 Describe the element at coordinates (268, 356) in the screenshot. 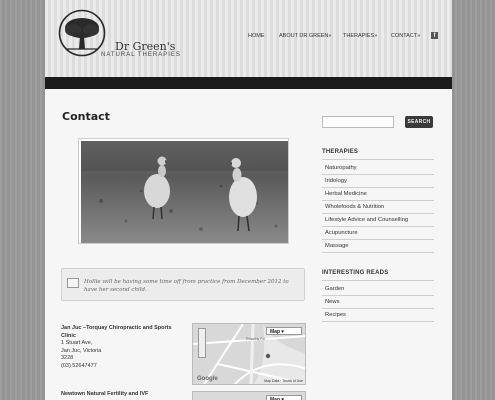

I see `map-marker-icon` at that location.